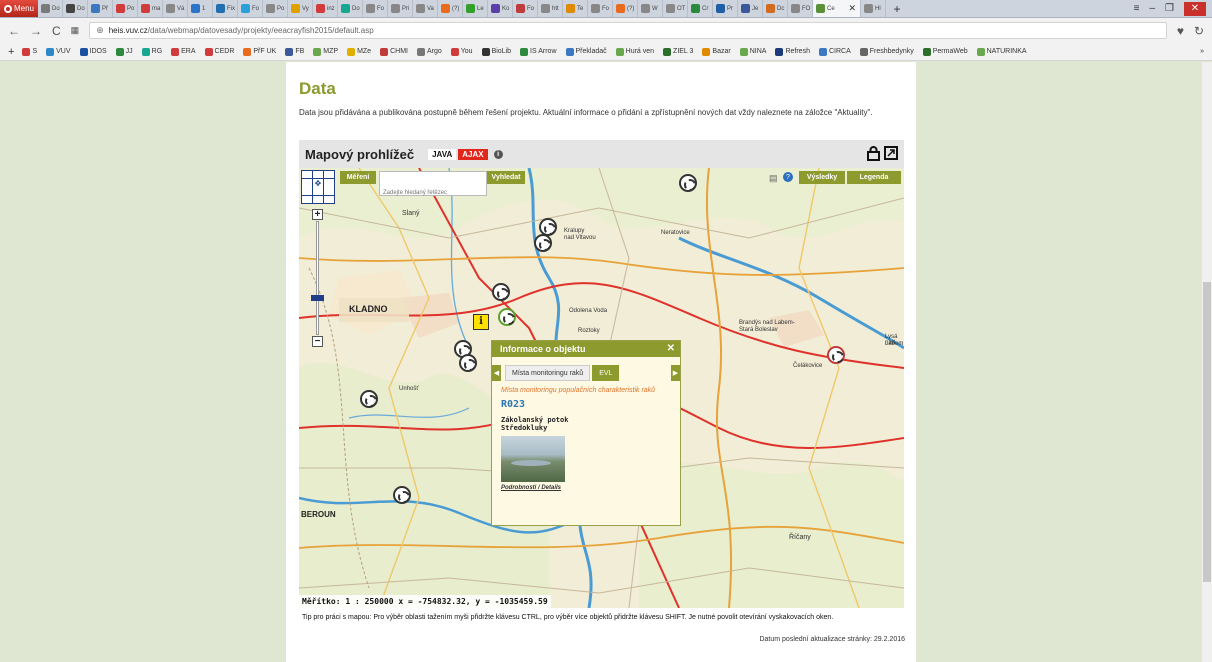 The image size is (1212, 662). What do you see at coordinates (873, 8) in the screenshot?
I see `tab-after: Hl` at bounding box center [873, 8].